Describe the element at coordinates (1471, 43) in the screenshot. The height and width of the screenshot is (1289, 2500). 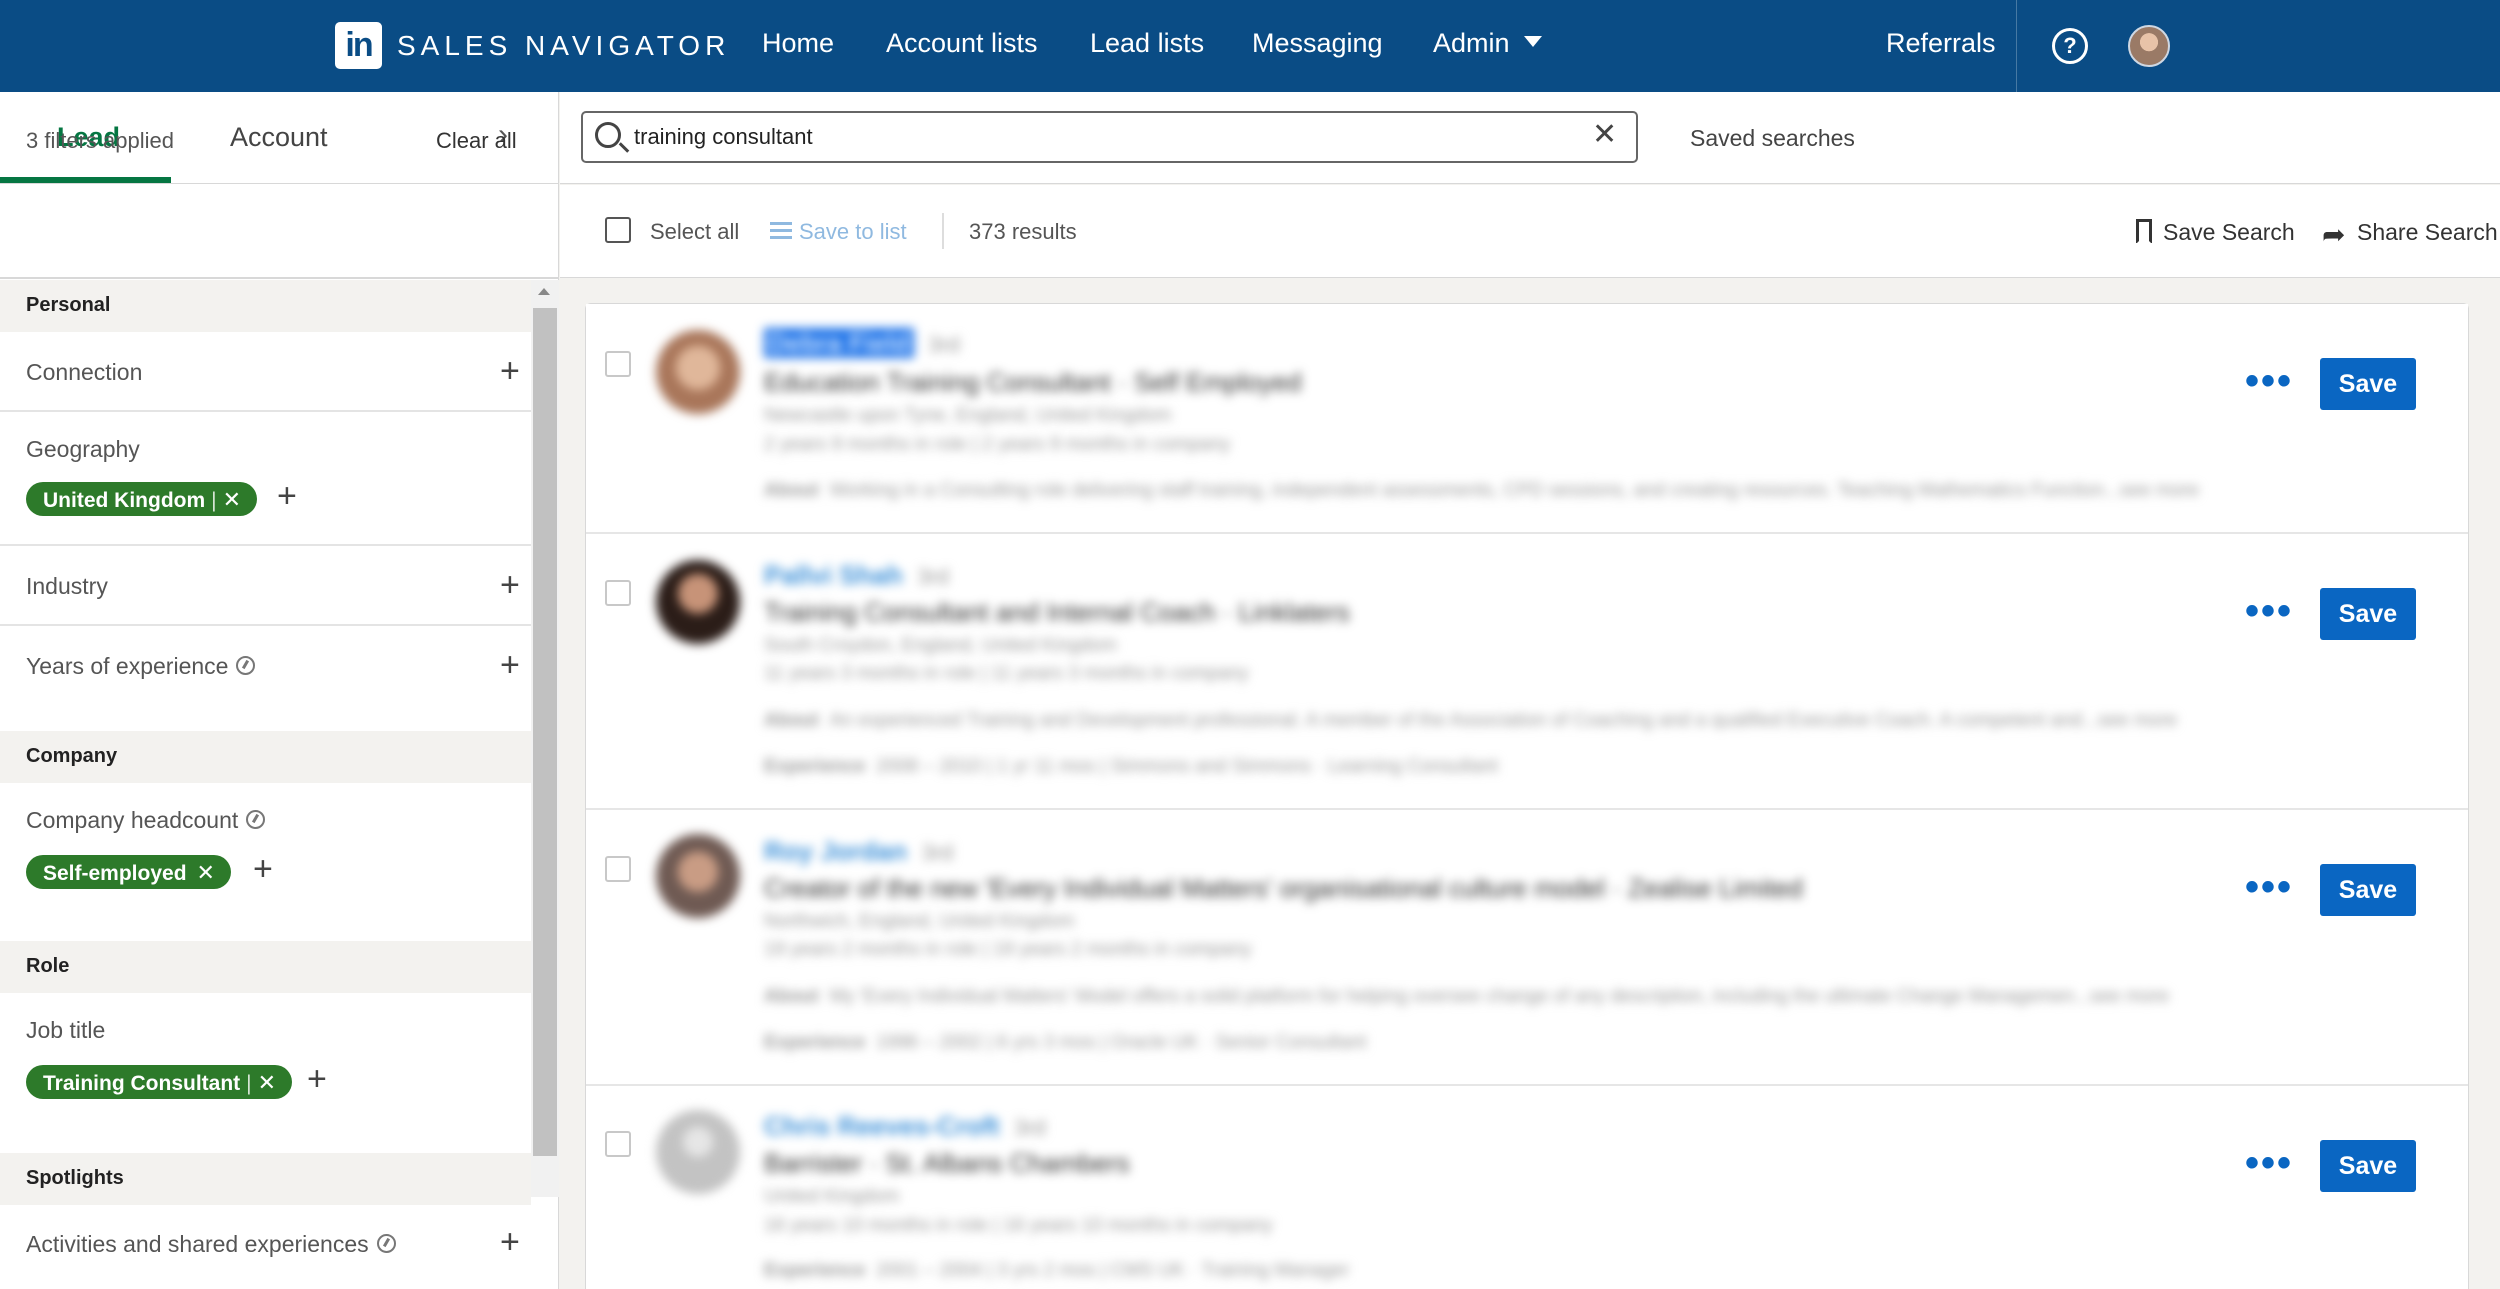
I see `nav-admin-label: Admin` at that location.